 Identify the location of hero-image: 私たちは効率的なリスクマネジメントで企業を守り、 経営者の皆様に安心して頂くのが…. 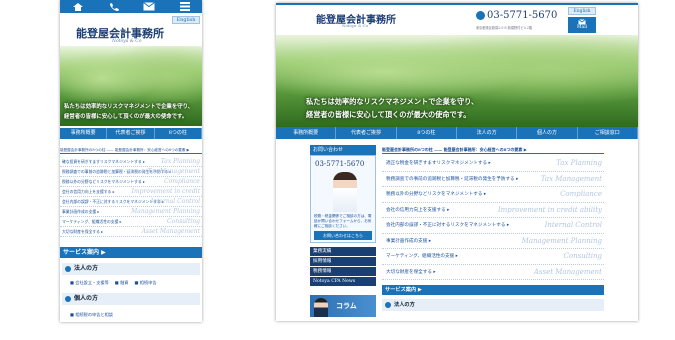
(131, 86).